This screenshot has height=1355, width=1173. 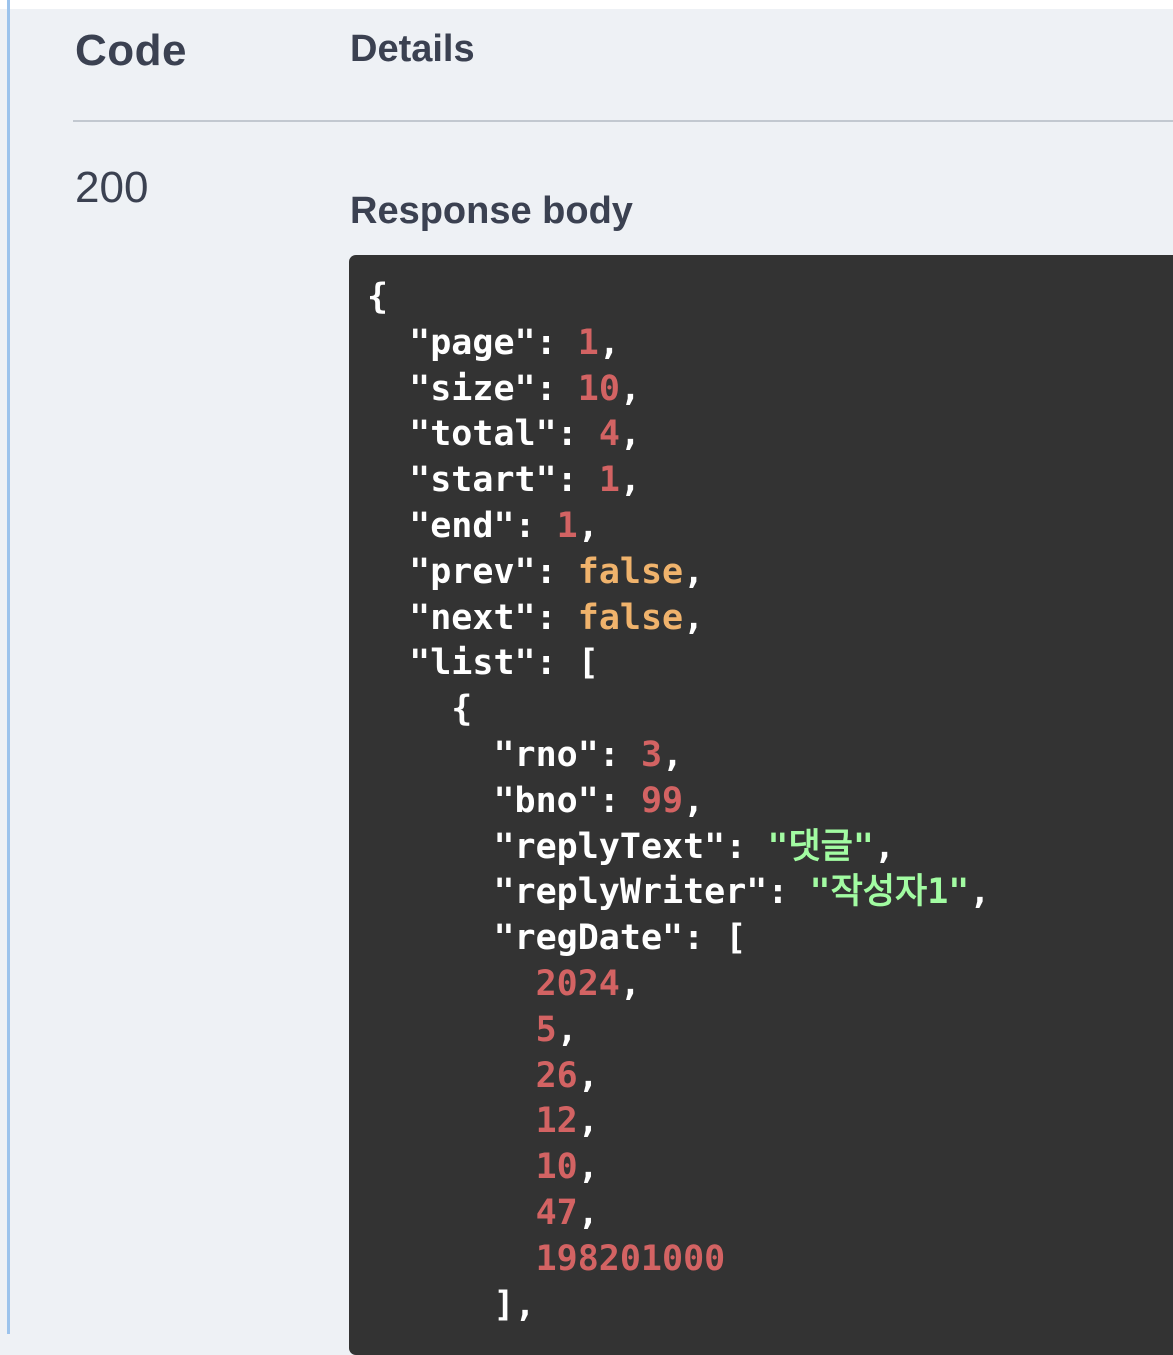 I want to click on response-body-label: Response body, so click(x=491, y=211).